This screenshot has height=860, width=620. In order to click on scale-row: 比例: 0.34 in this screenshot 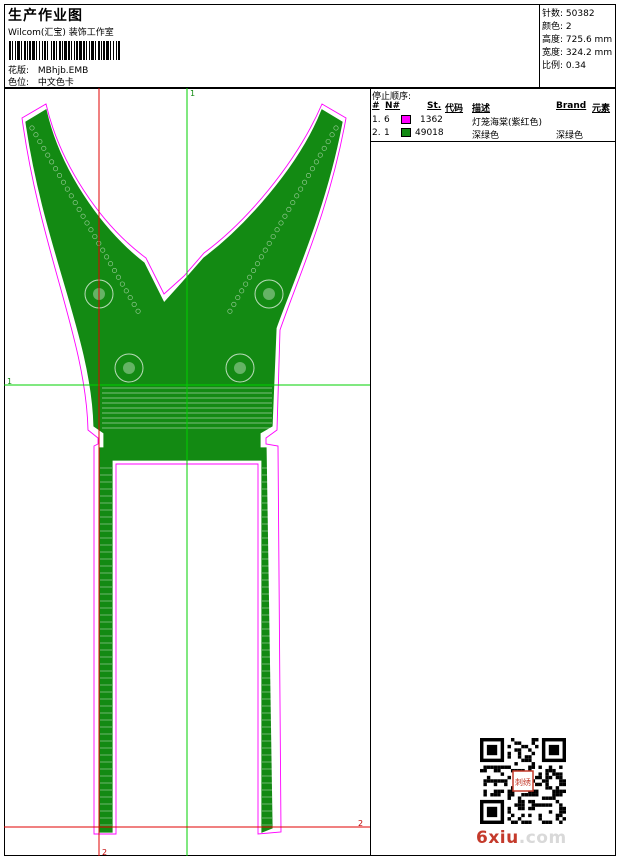, I will do `click(564, 64)`.